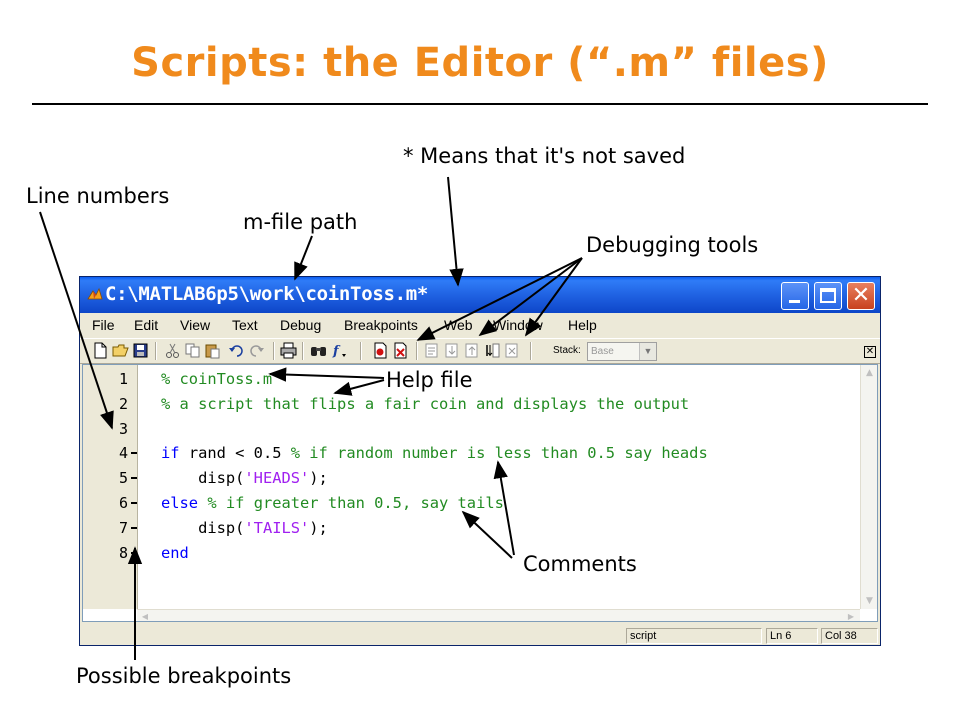 The height and width of the screenshot is (720, 960). I want to click on menu-view: View, so click(195, 325).